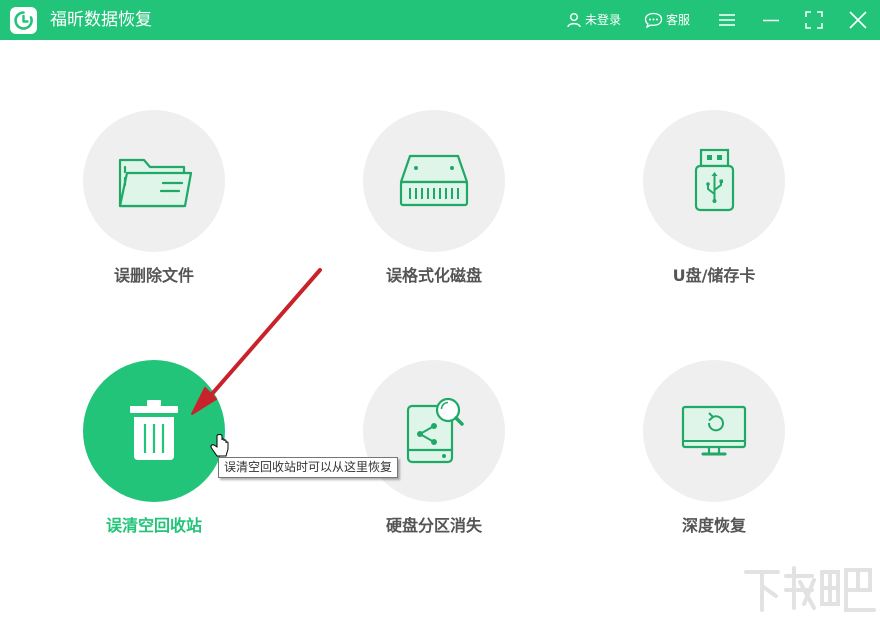 This screenshot has width=880, height=620. I want to click on menu-icon, so click(727, 20).